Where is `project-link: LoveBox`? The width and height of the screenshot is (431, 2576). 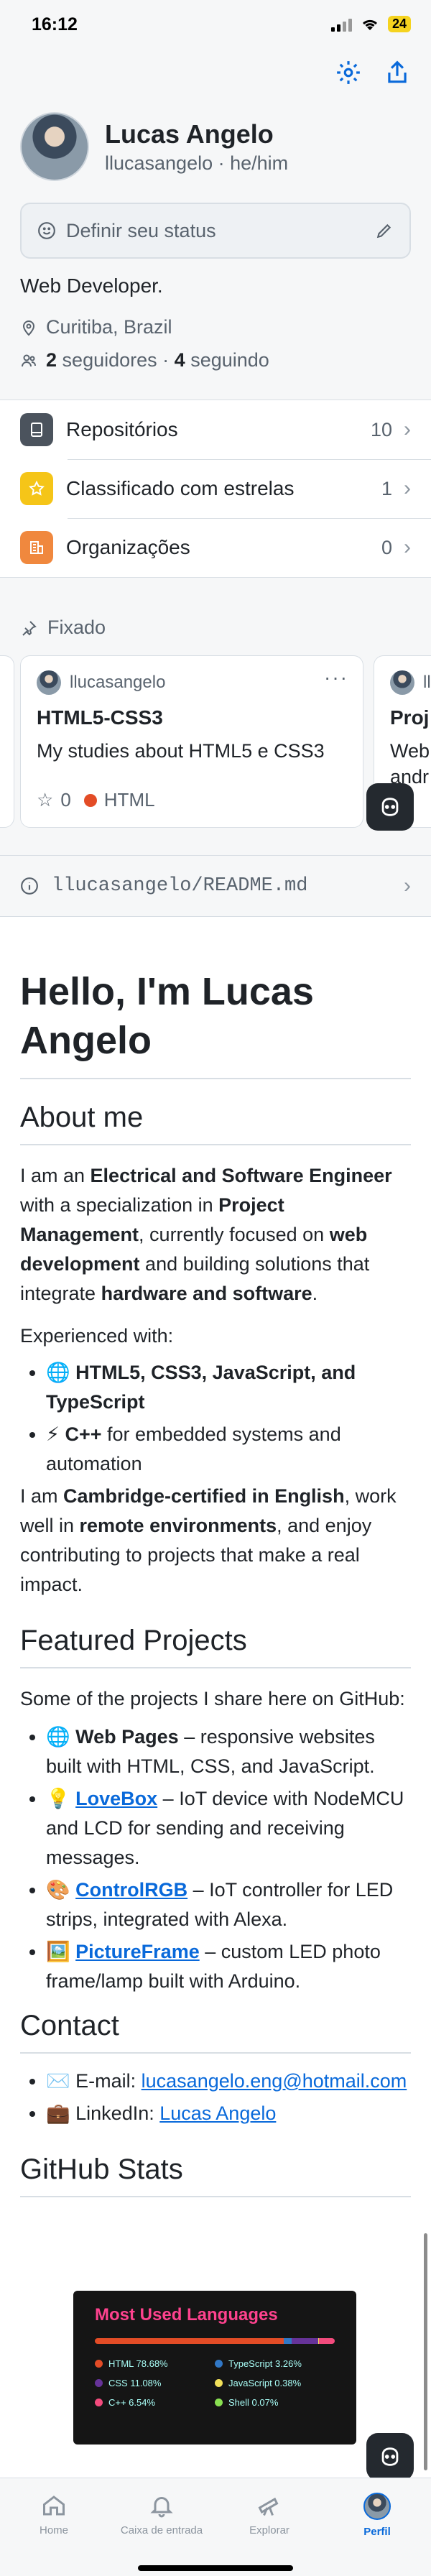 project-link: LoveBox is located at coordinates (116, 1799).